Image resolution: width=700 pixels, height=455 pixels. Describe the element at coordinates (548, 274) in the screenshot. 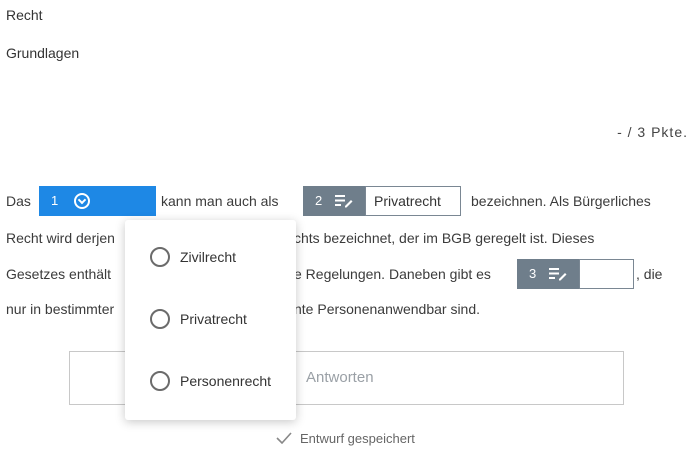

I see `gap-3-badge: 3` at that location.